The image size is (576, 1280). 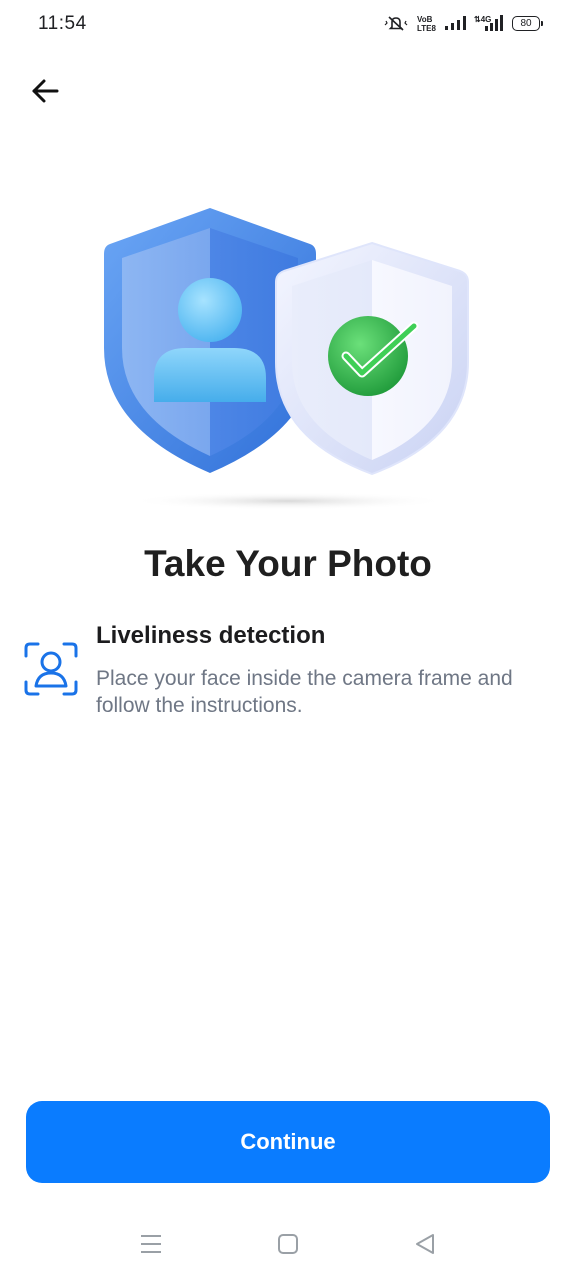 I want to click on back-triangle-icon, so click(x=425, y=1246).